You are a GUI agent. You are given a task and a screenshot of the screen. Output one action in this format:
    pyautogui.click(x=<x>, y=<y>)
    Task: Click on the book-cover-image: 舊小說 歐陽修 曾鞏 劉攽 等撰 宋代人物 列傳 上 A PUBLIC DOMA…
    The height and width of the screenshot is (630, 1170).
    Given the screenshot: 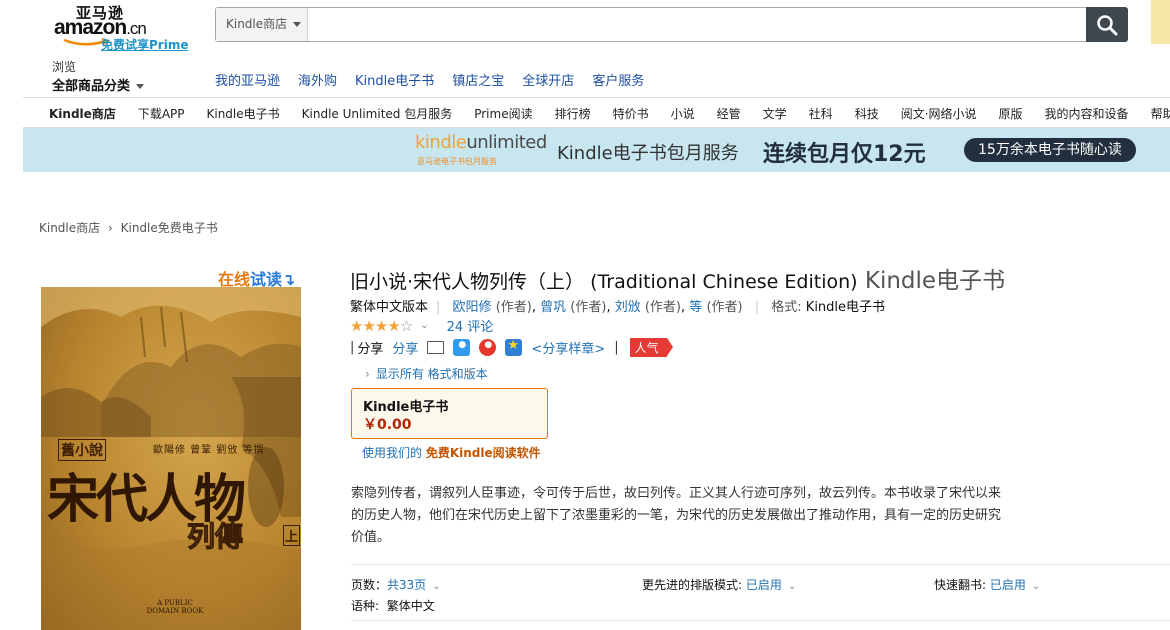 What is the action you would take?
    pyautogui.click(x=171, y=458)
    